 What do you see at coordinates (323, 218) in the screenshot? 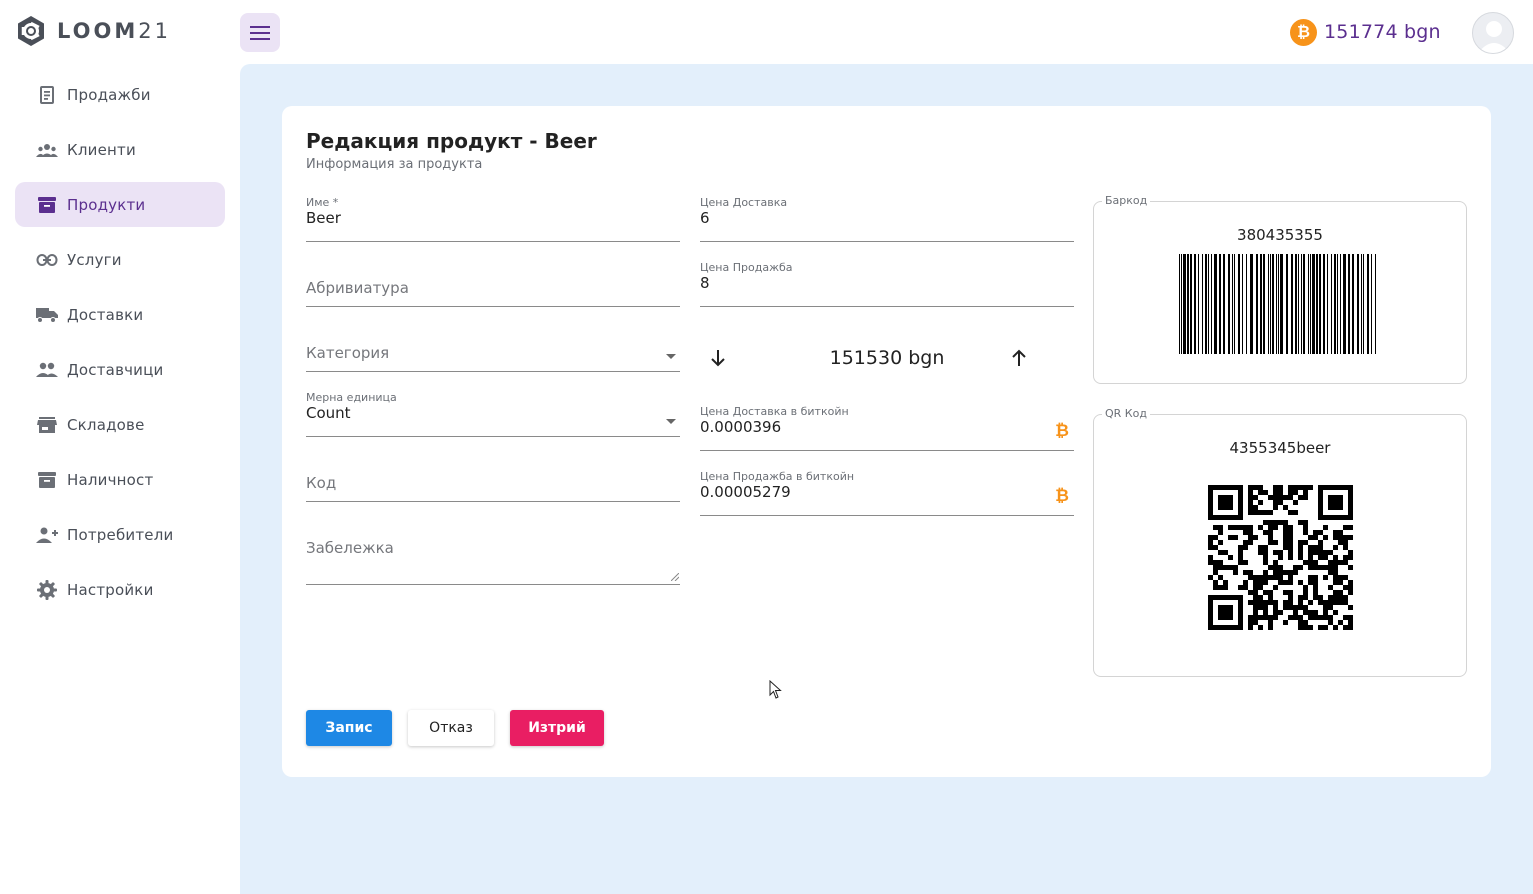
I see `name-value: Beer` at bounding box center [323, 218].